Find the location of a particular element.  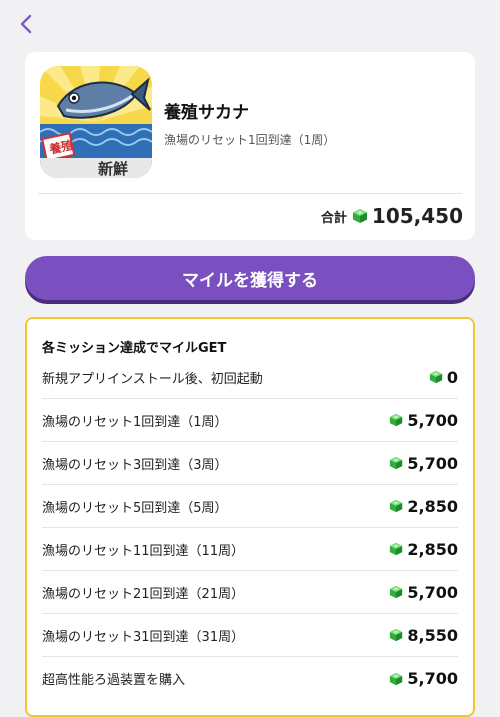

mission-label: 超高性能ろ過装置を購入 is located at coordinates (114, 680).